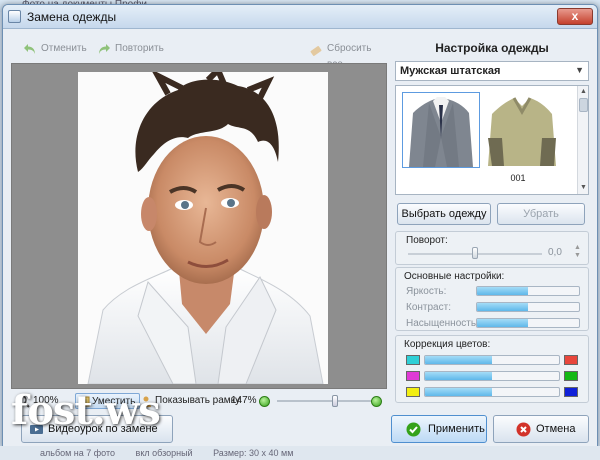 The width and height of the screenshot is (600, 460). I want to click on cancel-label: Отмена, so click(556, 429).